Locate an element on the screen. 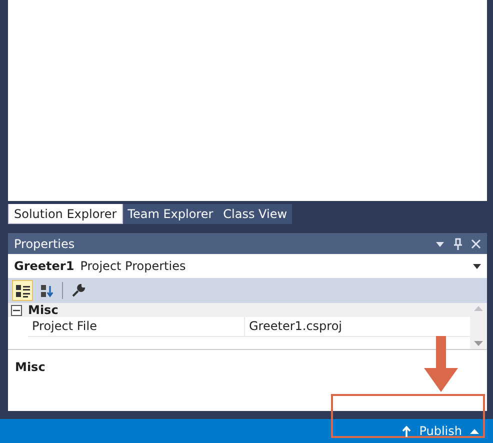 This screenshot has height=443, width=493. collapse-toggle is located at coordinates (16, 310).